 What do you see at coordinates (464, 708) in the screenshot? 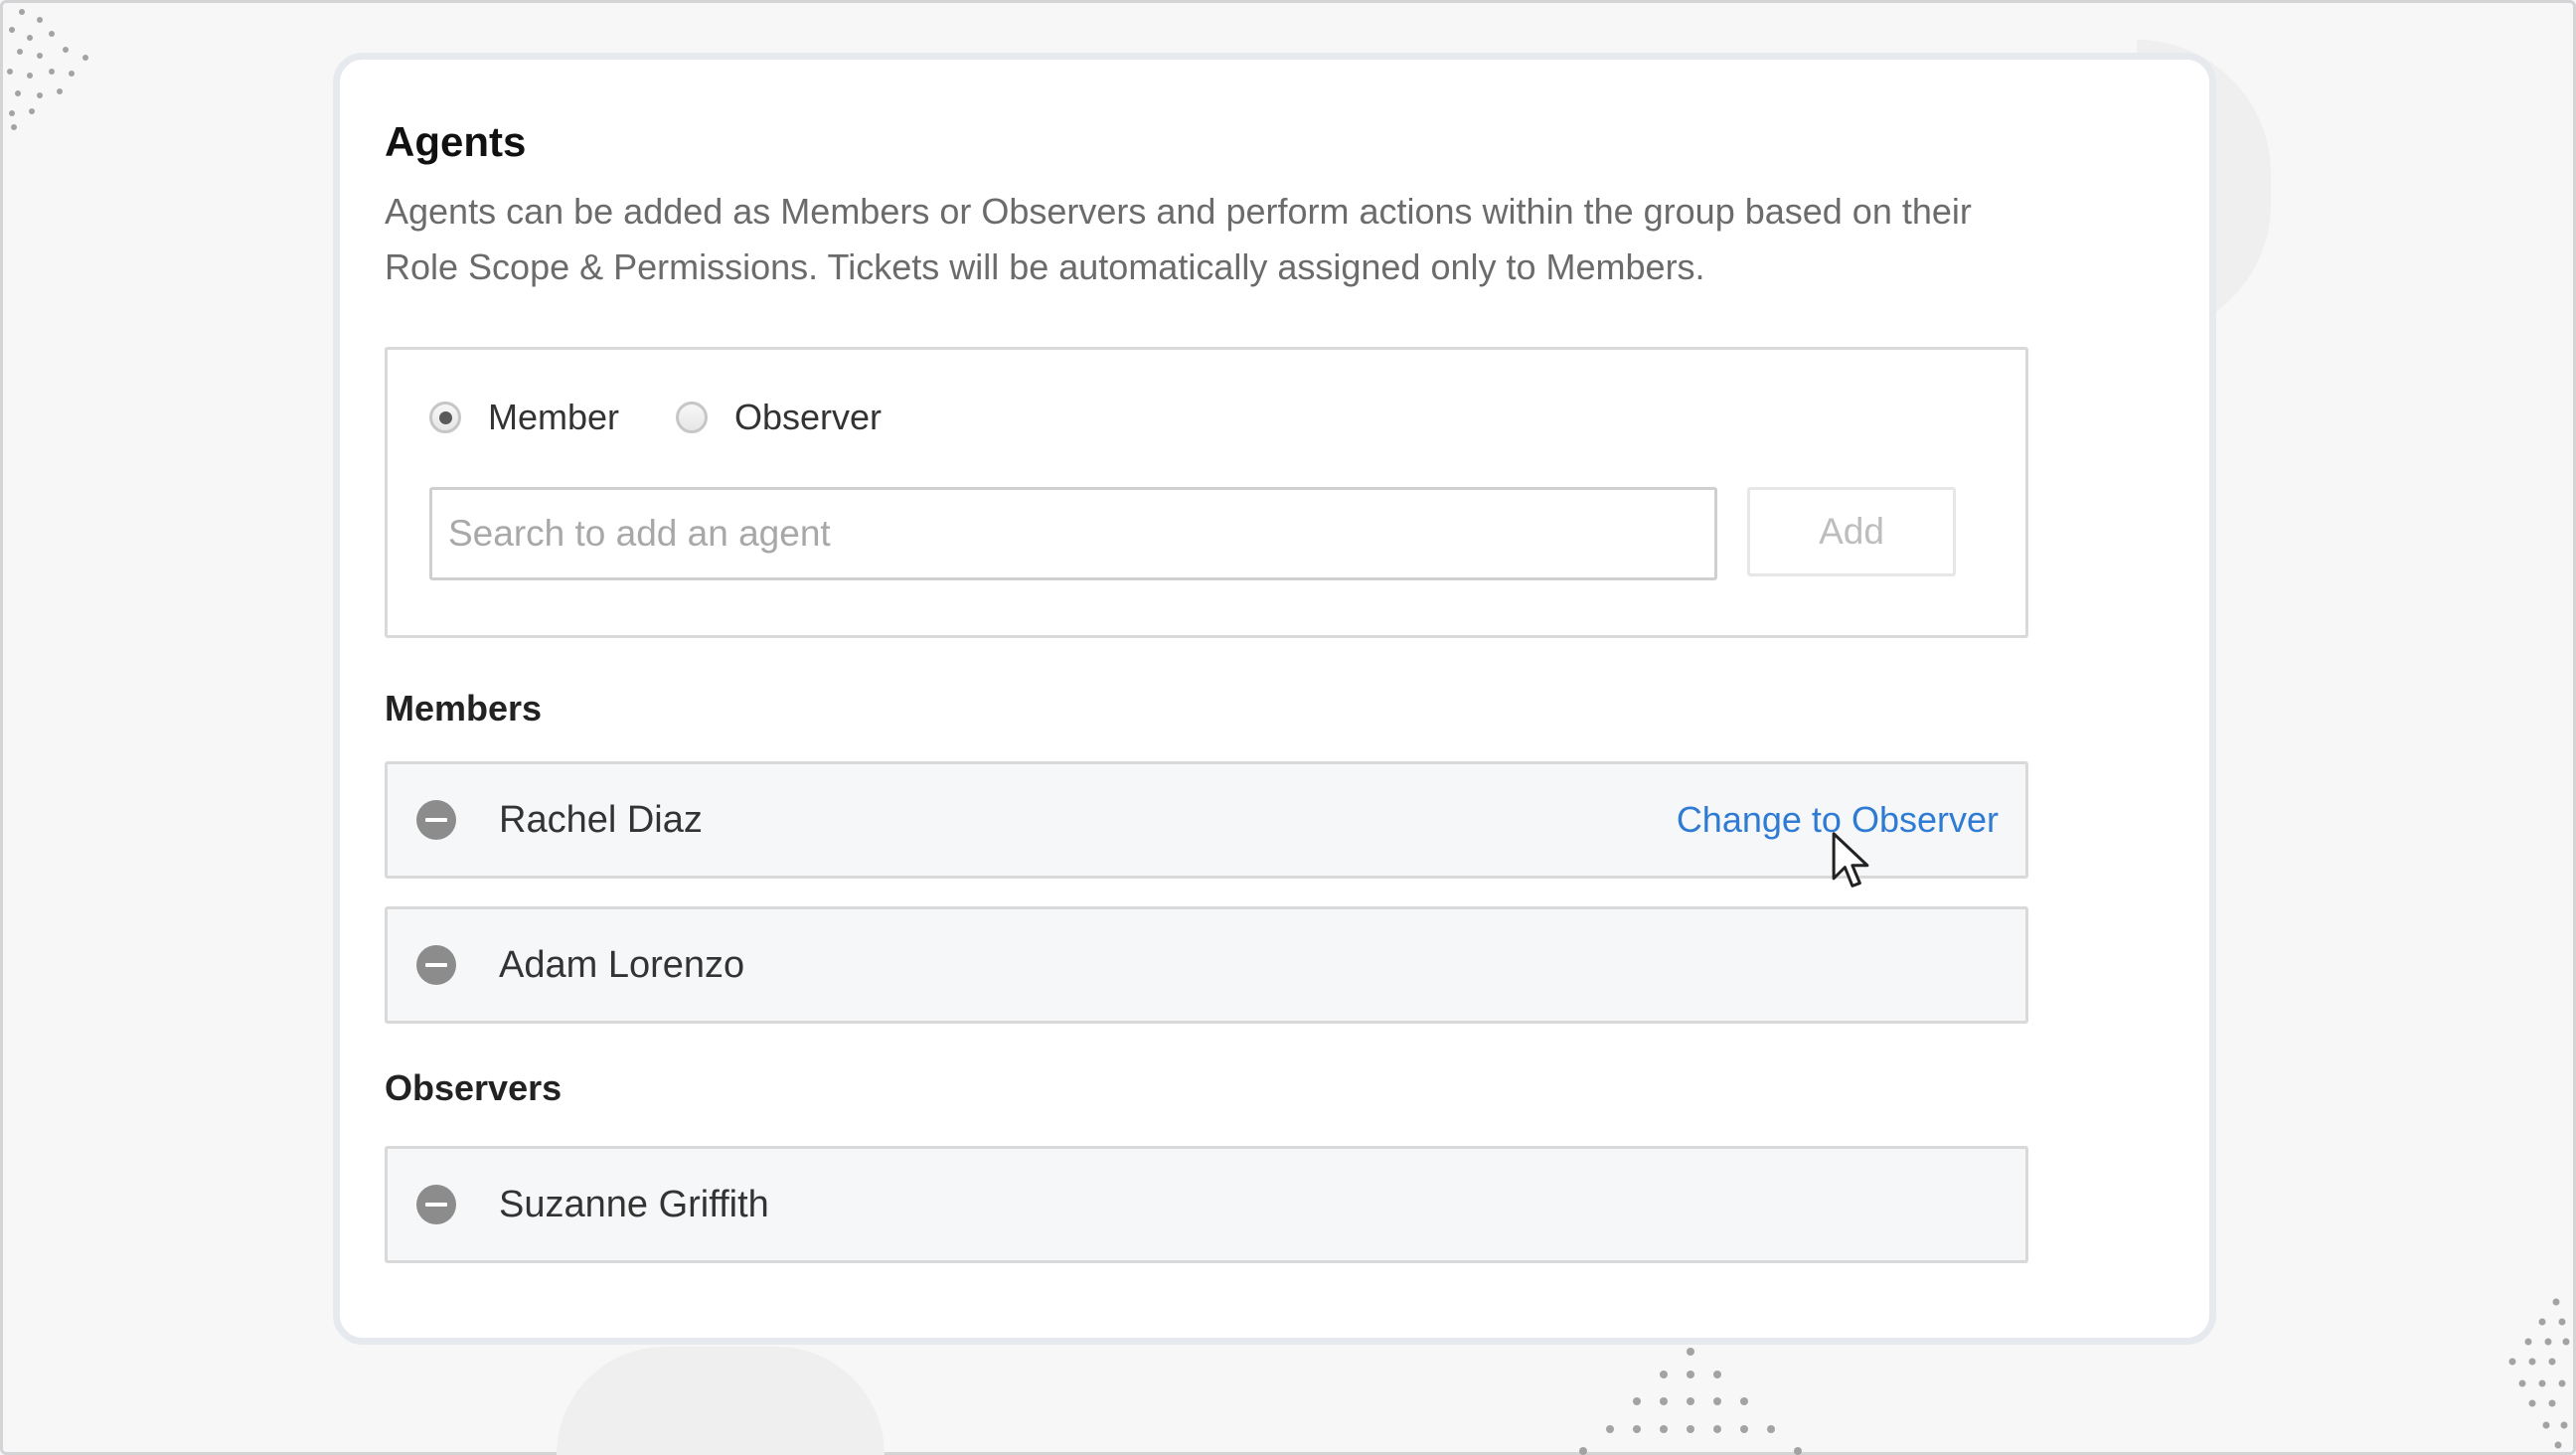
I see `members-heading: Members` at bounding box center [464, 708].